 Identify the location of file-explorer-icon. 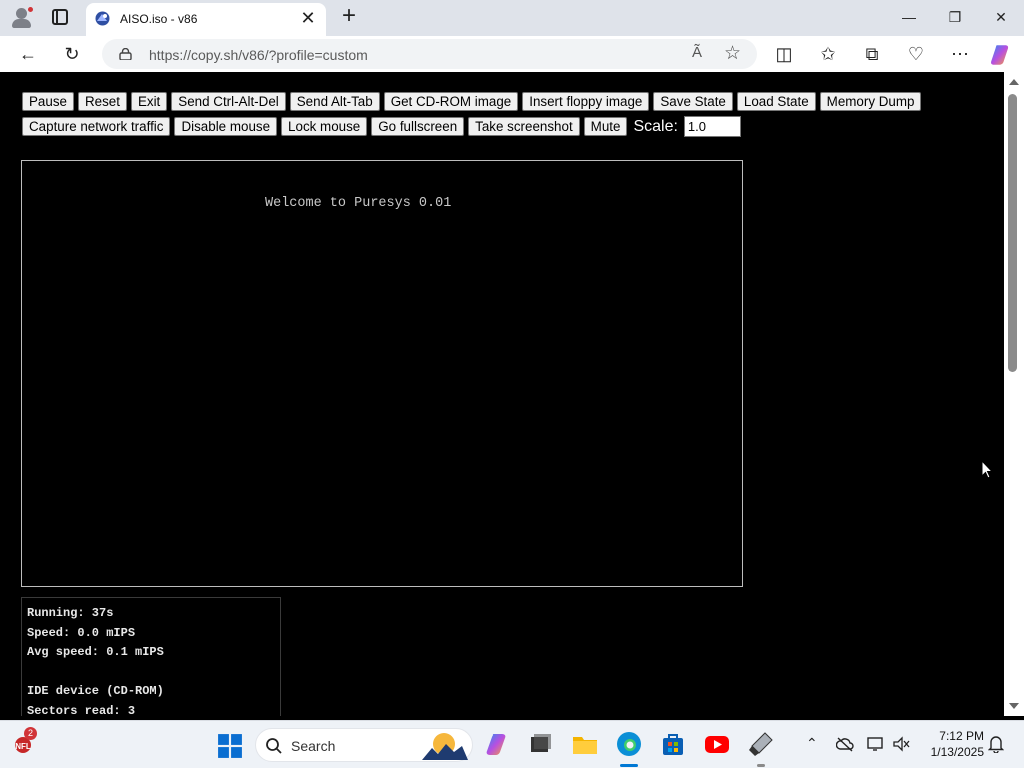
(585, 744).